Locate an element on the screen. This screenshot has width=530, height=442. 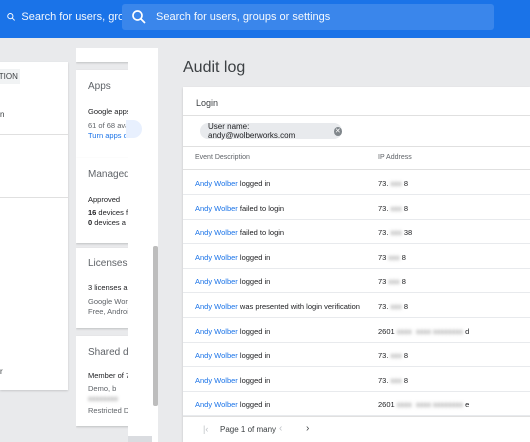
left-divider is located at coordinates (34, 197).